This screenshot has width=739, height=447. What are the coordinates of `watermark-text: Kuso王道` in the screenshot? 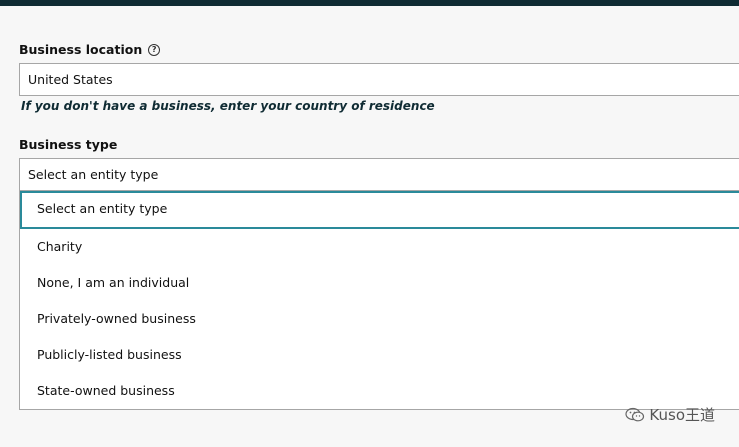 It's located at (682, 415).